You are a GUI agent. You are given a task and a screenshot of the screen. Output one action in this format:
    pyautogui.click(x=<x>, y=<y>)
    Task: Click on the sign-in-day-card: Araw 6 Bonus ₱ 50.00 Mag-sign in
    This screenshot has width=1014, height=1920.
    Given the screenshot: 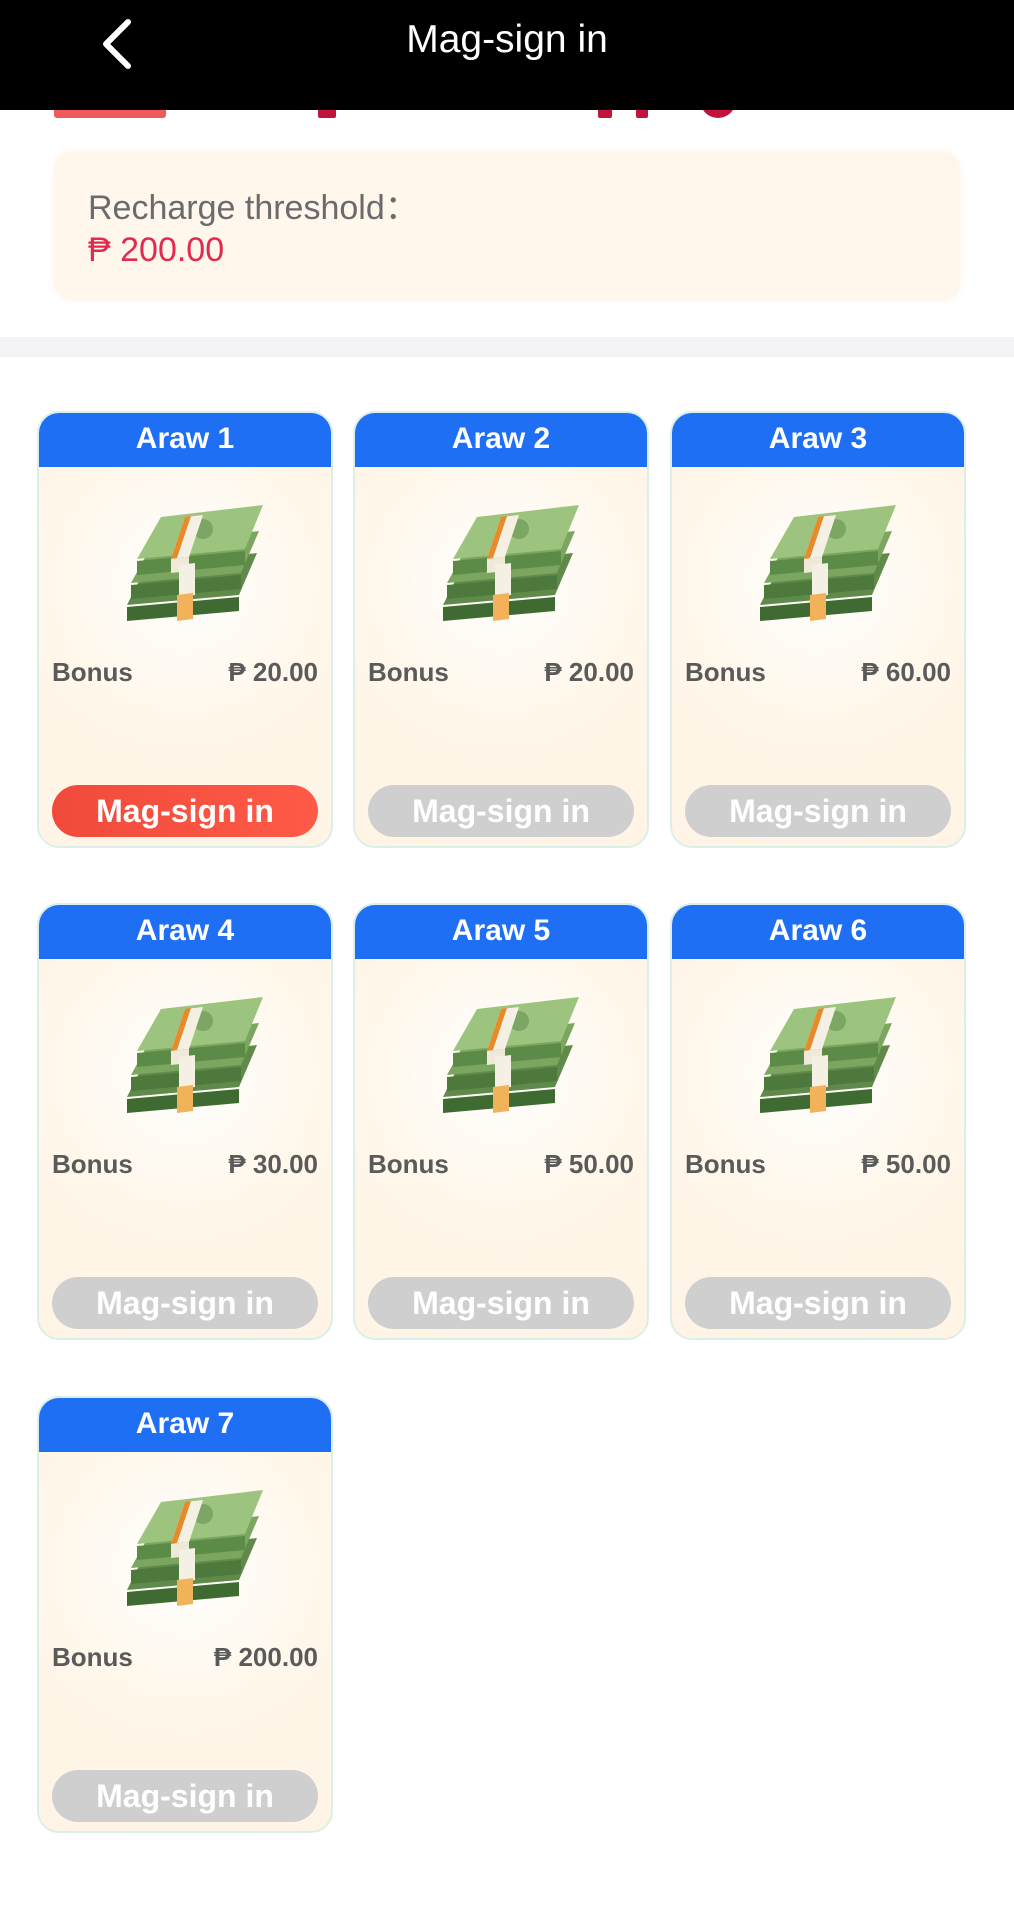 What is the action you would take?
    pyautogui.click(x=818, y=1121)
    